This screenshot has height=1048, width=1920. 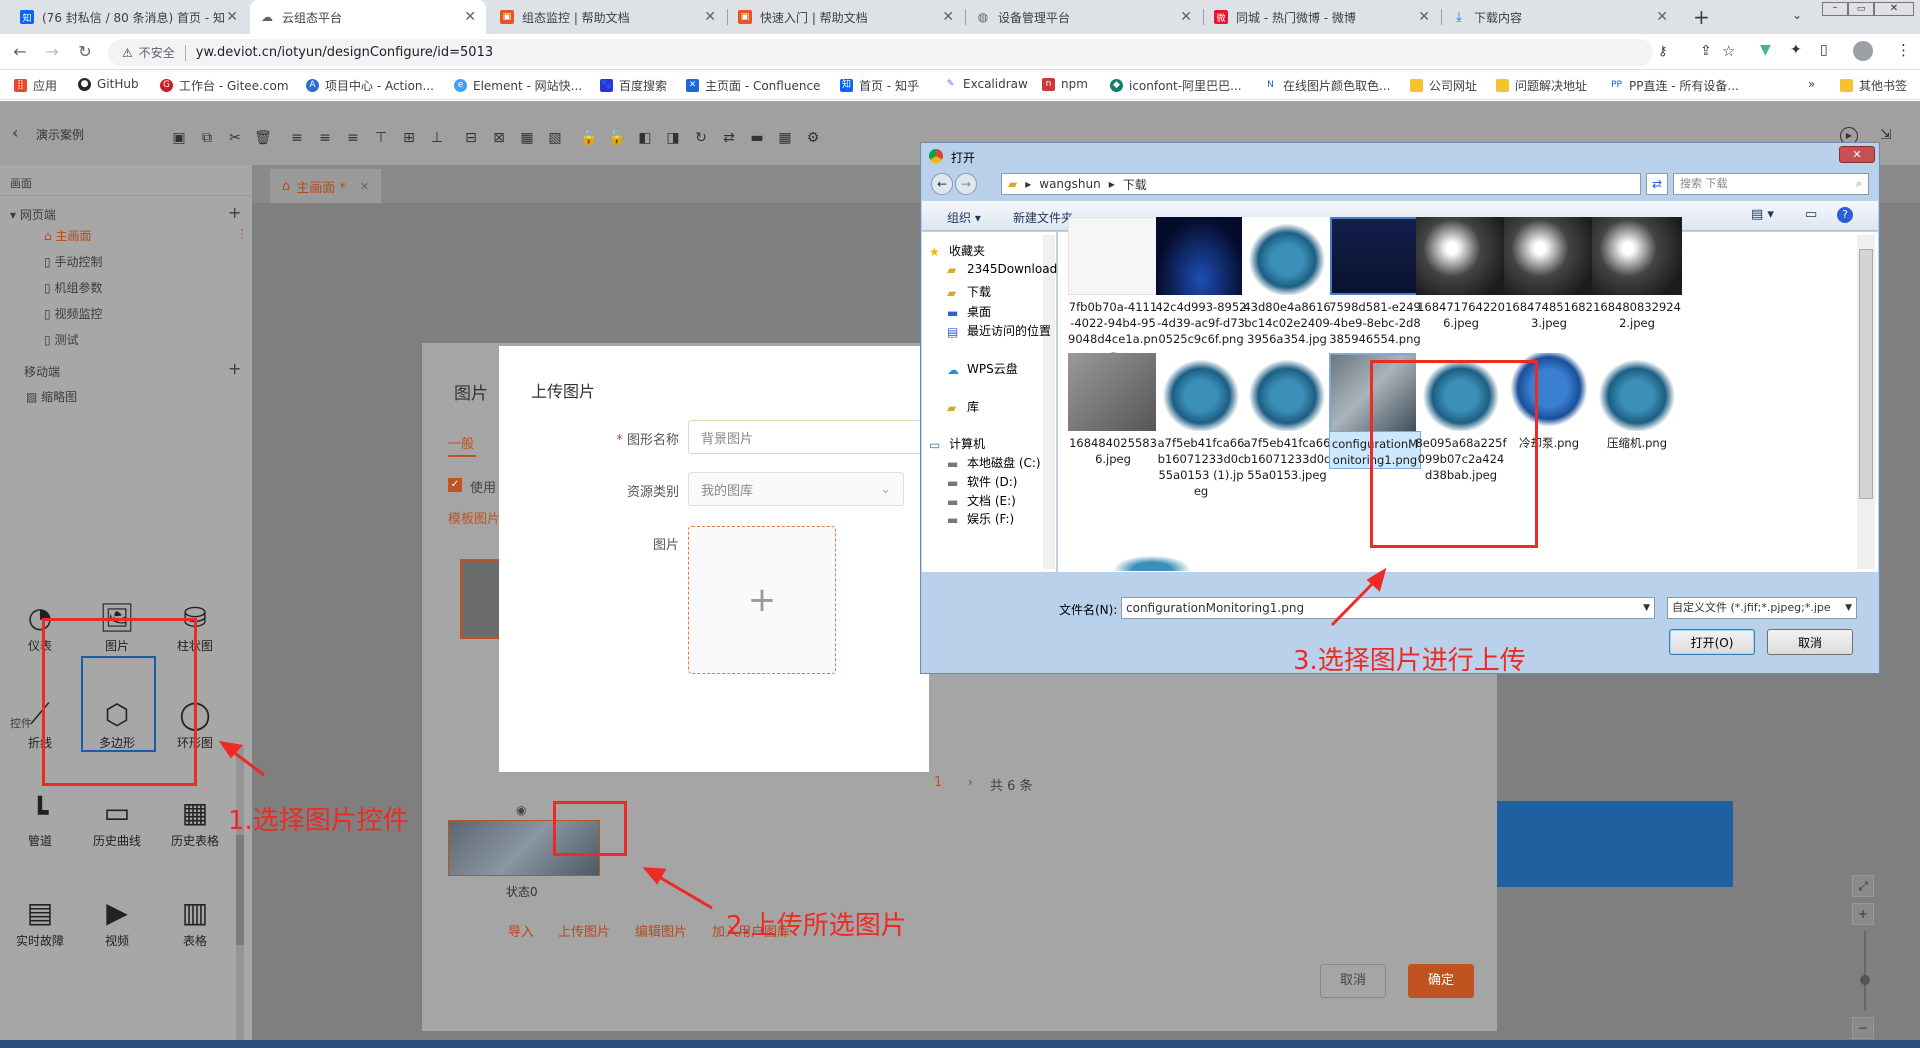 What do you see at coordinates (1701, 17) in the screenshot?
I see `new-tab-icon: +` at bounding box center [1701, 17].